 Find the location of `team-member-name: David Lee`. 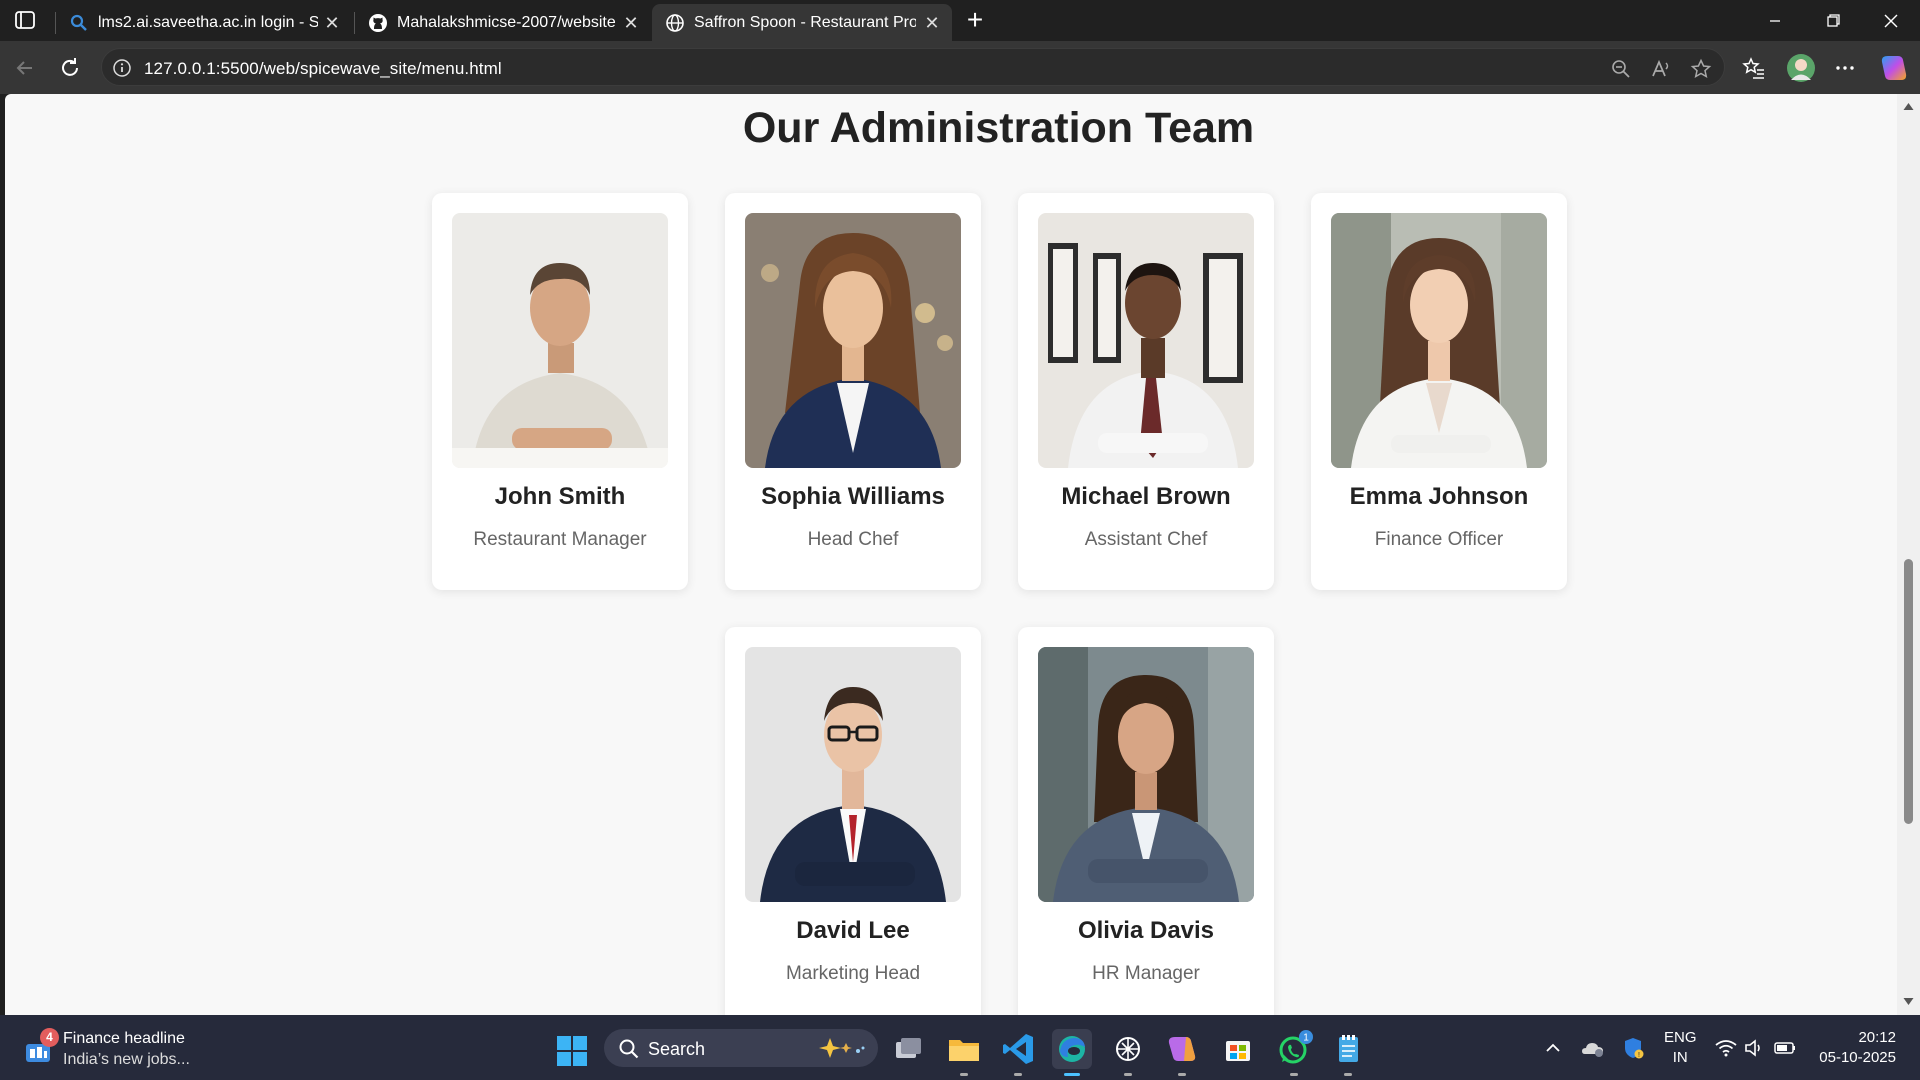

team-member-name: David Lee is located at coordinates (853, 930).